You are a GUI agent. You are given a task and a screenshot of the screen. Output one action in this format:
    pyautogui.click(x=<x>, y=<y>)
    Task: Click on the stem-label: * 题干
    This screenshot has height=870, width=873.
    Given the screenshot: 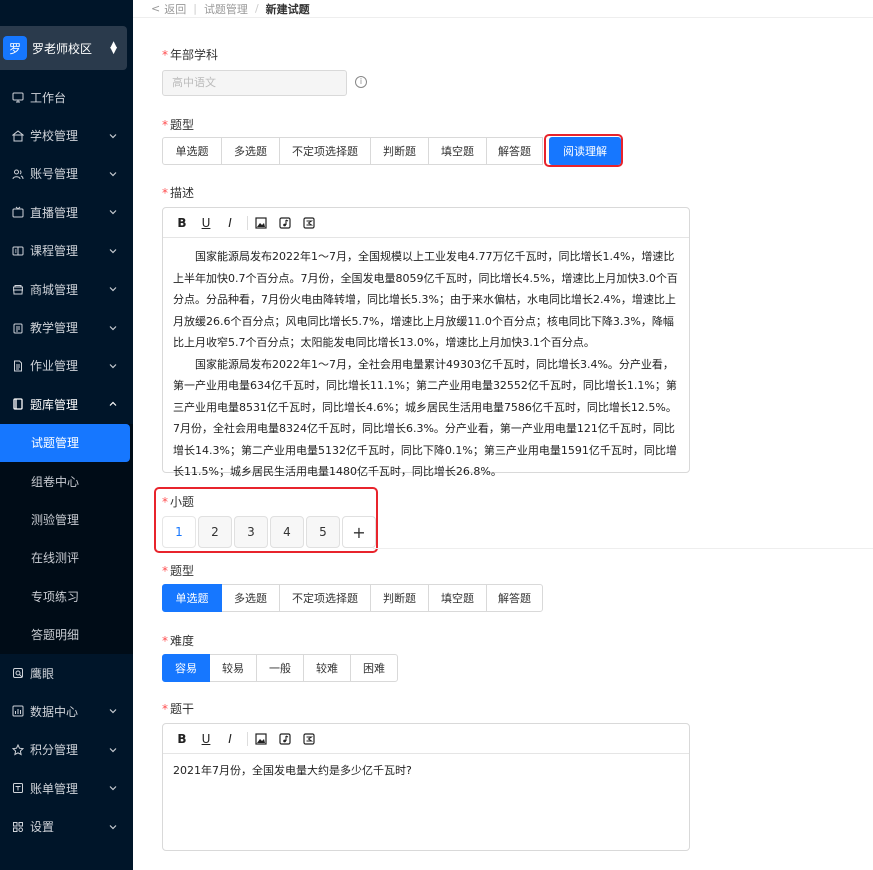 What is the action you would take?
    pyautogui.click(x=178, y=709)
    